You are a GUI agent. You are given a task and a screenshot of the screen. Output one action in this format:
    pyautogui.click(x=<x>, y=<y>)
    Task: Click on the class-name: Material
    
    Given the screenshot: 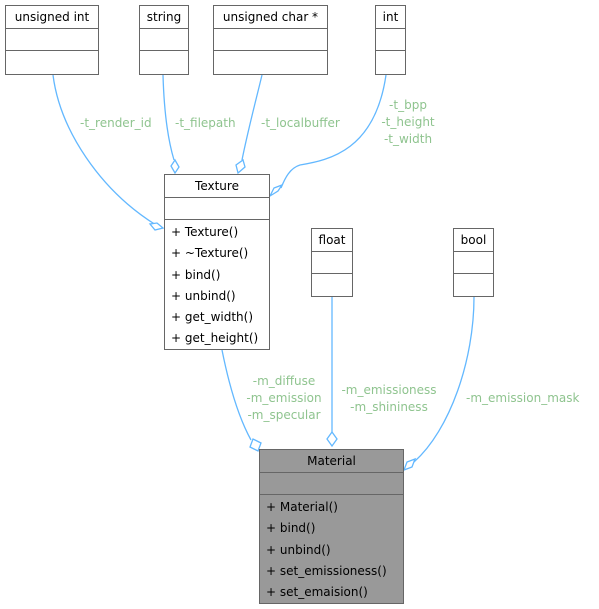 What is the action you would take?
    pyautogui.click(x=331, y=461)
    